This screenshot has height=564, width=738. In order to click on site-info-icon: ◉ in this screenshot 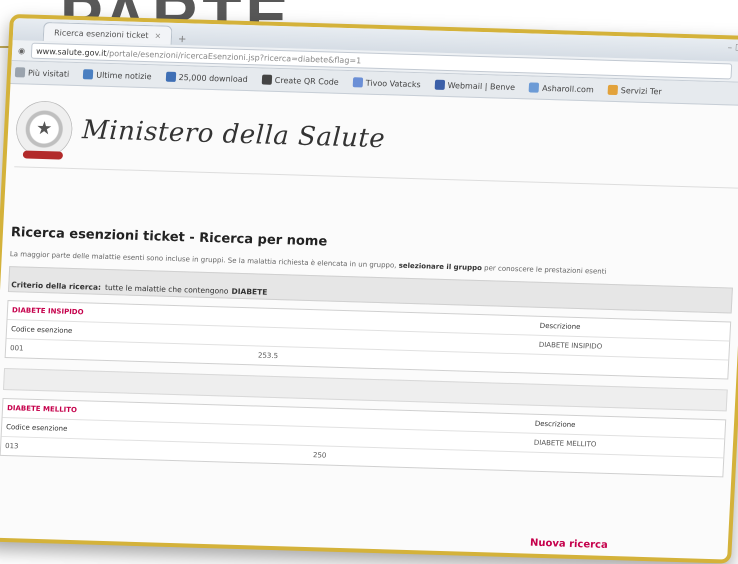, I will do `click(21, 50)`.